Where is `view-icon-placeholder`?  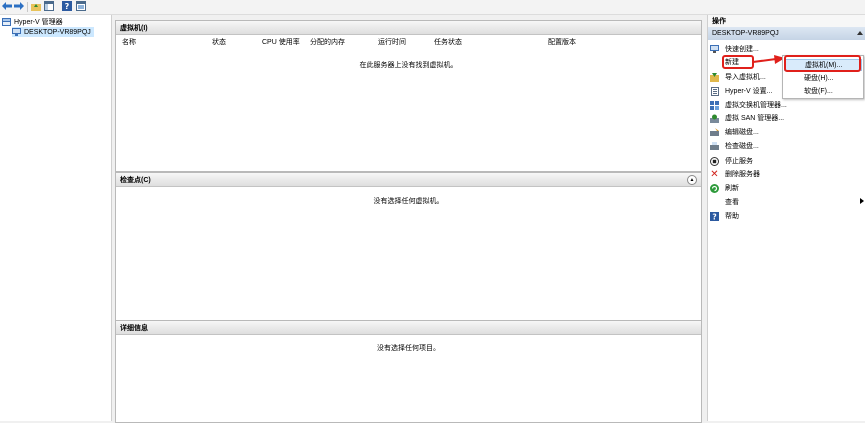 view-icon-placeholder is located at coordinates (714, 202).